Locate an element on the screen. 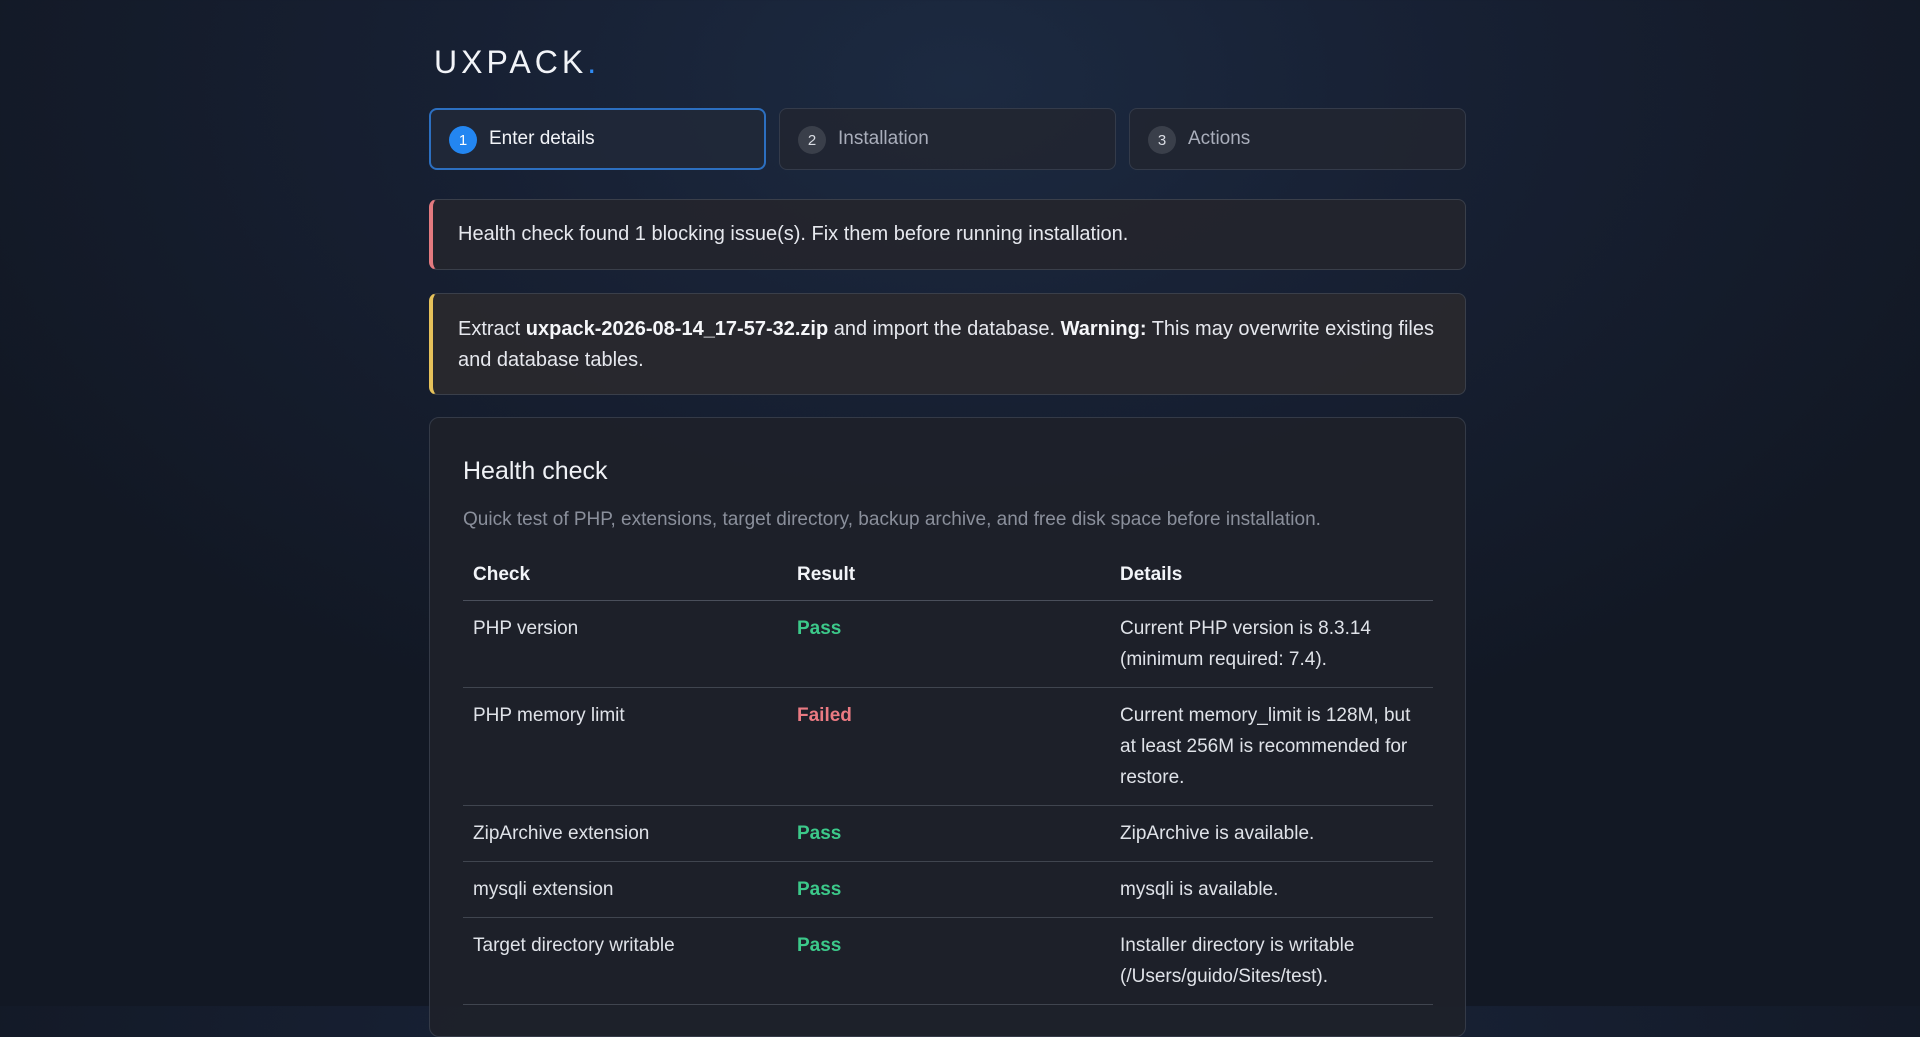 Image resolution: width=1920 pixels, height=1037 pixels. check-name: mysqli extension is located at coordinates (625, 889).